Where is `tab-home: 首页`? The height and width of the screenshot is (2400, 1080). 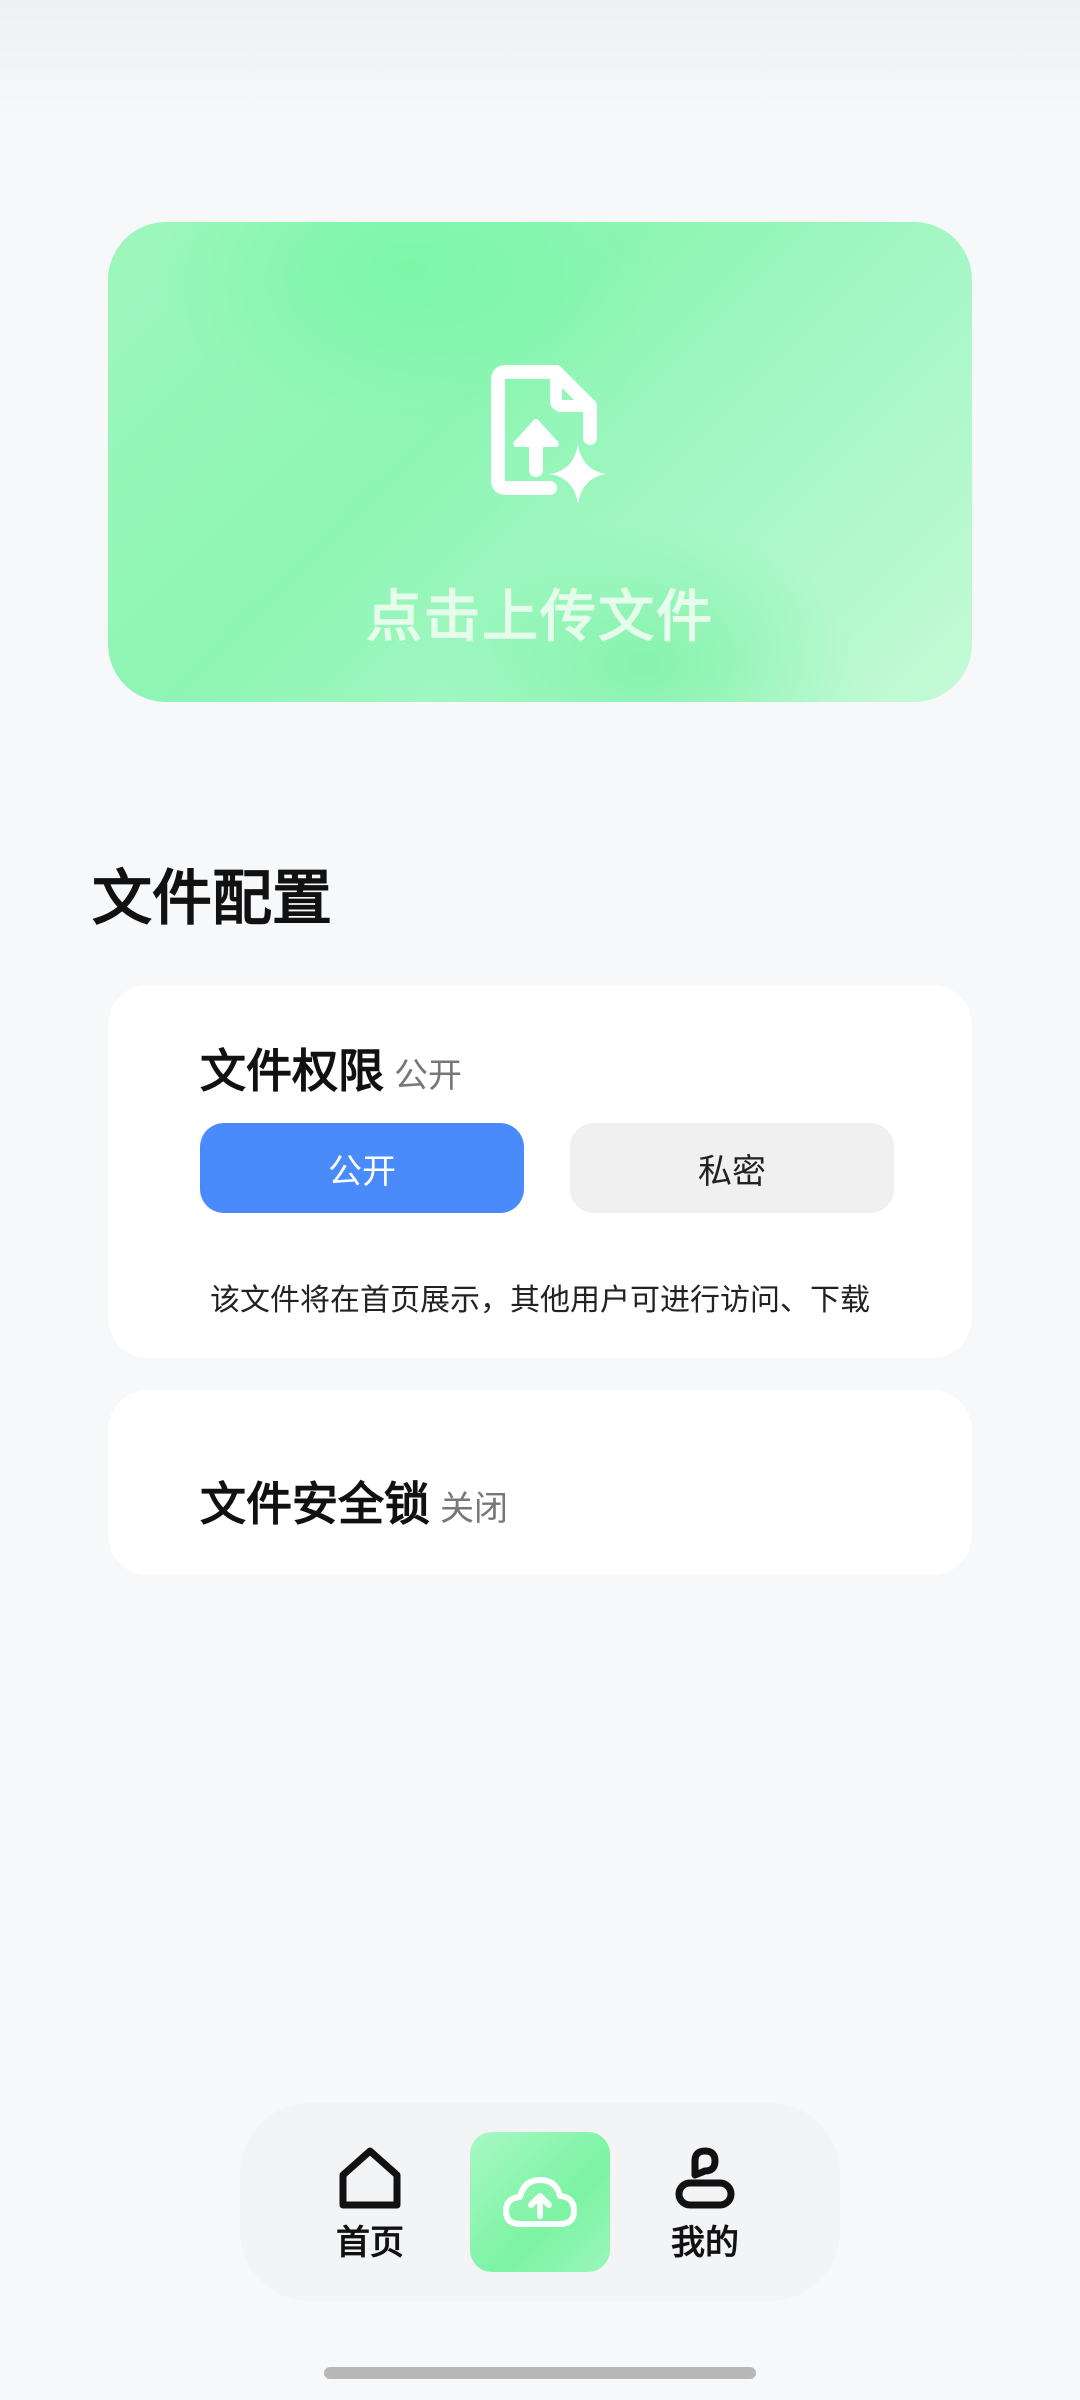
tab-home: 首页 is located at coordinates (370, 2202).